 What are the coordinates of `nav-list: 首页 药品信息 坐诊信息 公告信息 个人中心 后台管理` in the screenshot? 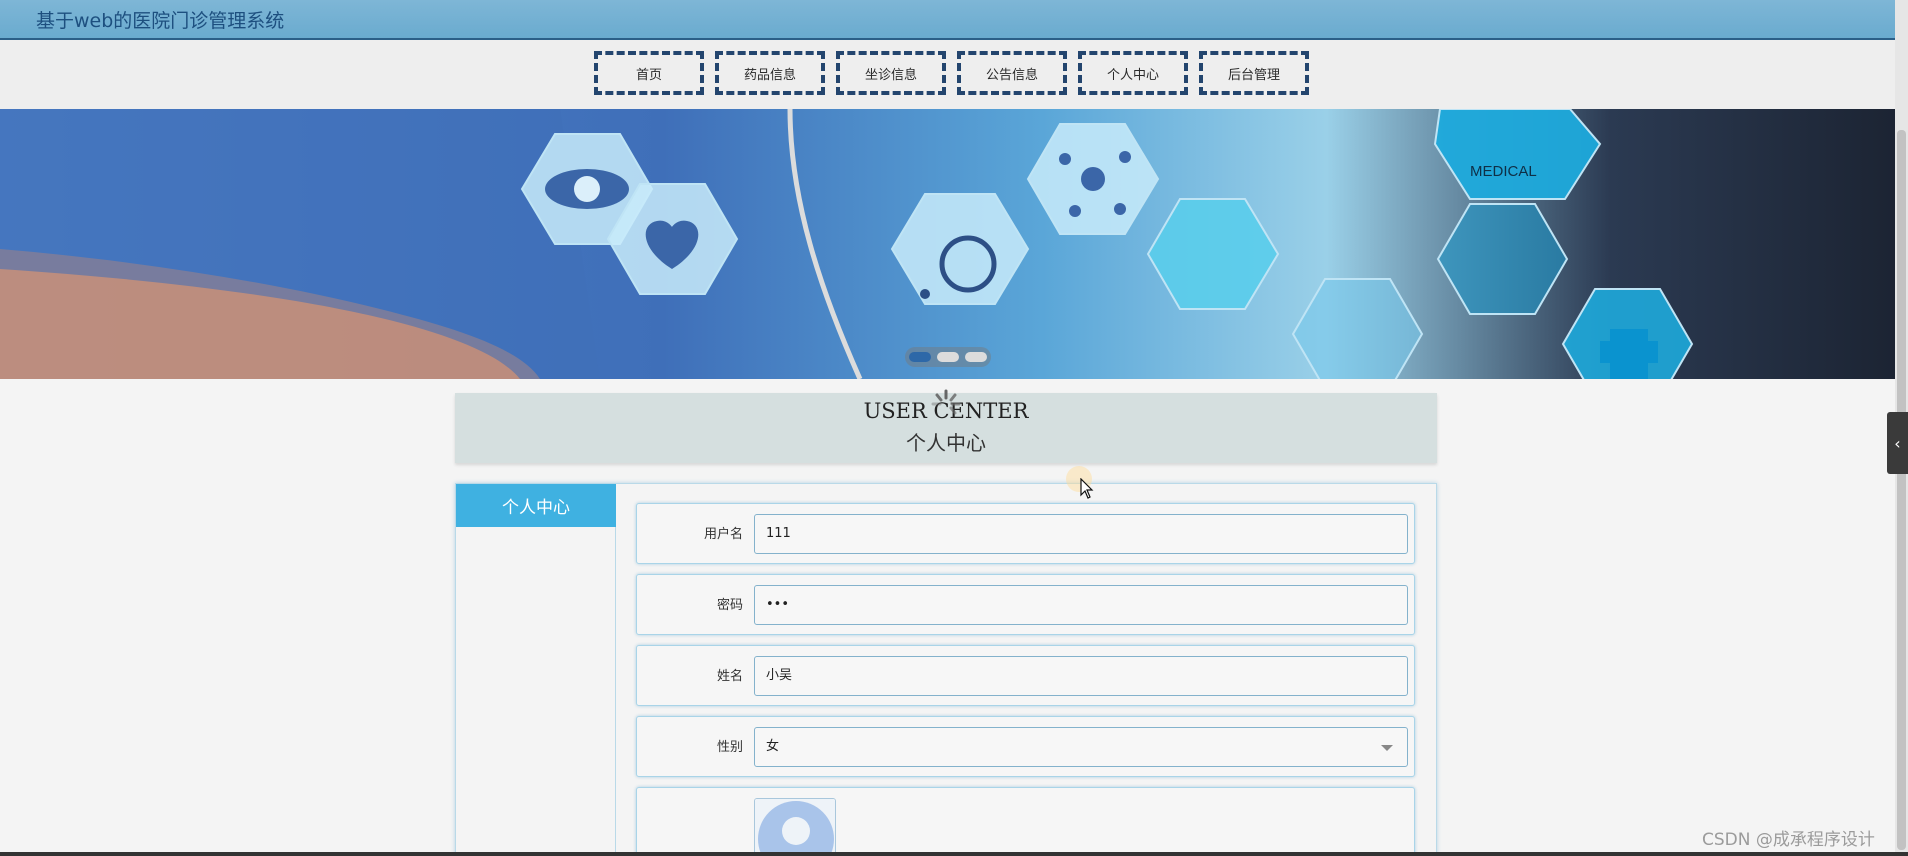 It's located at (951, 73).